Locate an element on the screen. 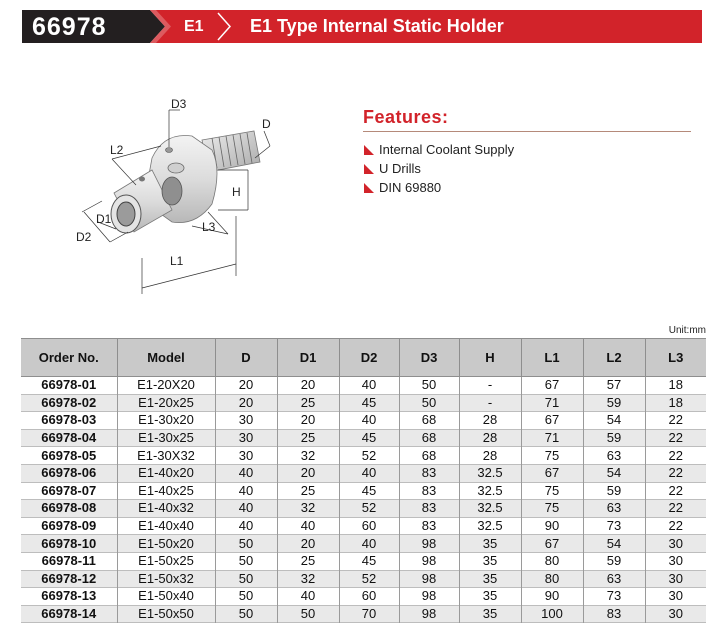  cell-l2: 63 is located at coordinates (614, 508).